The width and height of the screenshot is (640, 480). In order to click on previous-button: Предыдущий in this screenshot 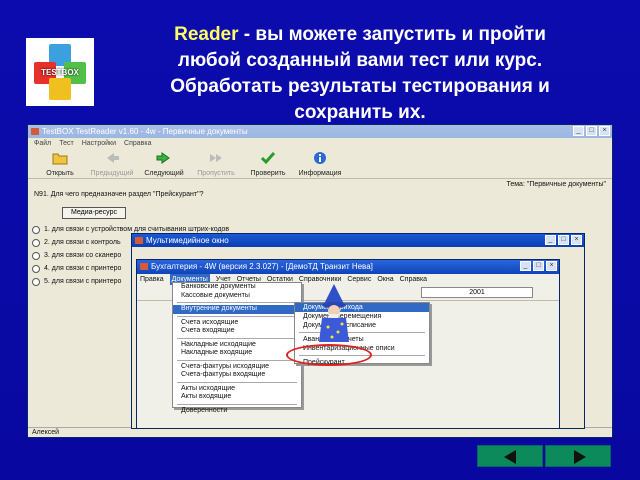, I will do `click(112, 163)`.